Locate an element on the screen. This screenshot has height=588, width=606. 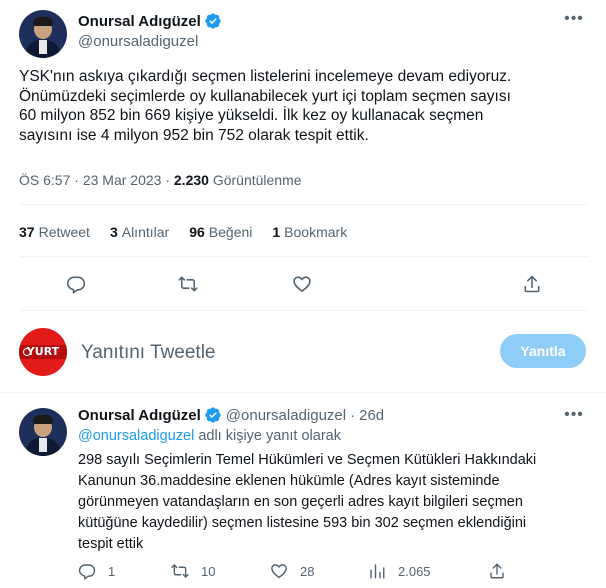
avatar-logo-text: YURT is located at coordinates (43, 351).